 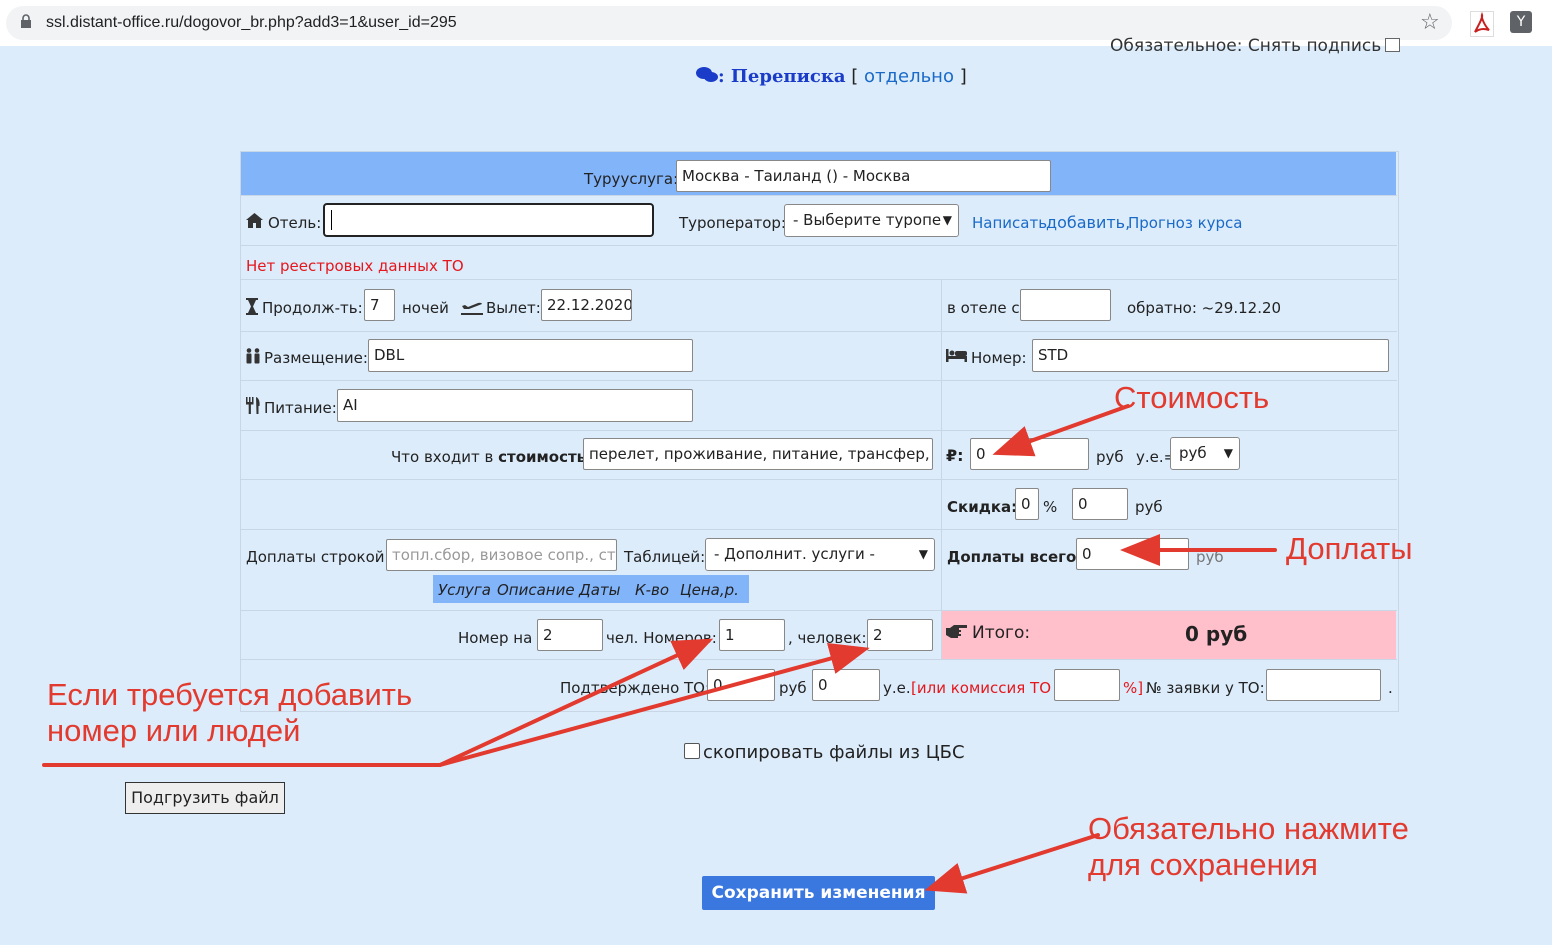 What do you see at coordinates (1012, 863) in the screenshot?
I see `arrow-save` at bounding box center [1012, 863].